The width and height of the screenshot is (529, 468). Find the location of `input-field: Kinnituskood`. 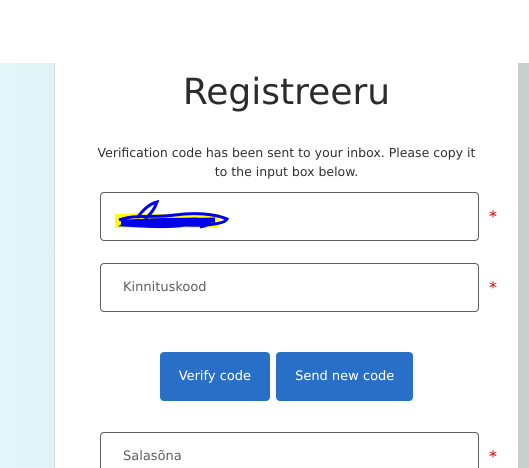

input-field: Kinnituskood is located at coordinates (289, 287).